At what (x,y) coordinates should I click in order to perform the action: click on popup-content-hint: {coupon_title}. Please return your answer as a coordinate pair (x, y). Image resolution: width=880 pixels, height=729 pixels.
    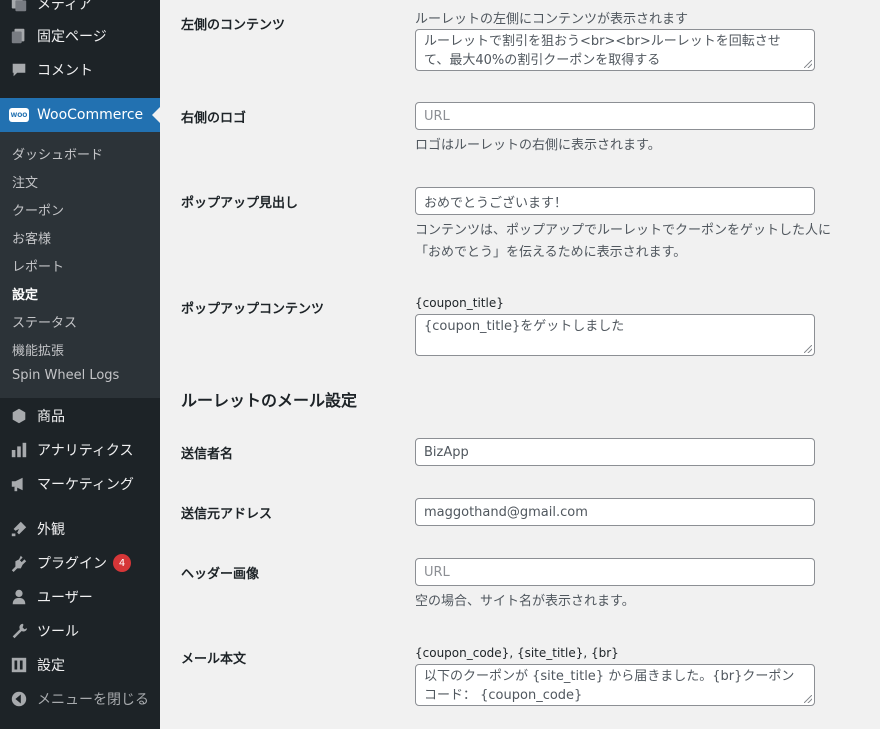
    Looking at the image, I should click on (459, 303).